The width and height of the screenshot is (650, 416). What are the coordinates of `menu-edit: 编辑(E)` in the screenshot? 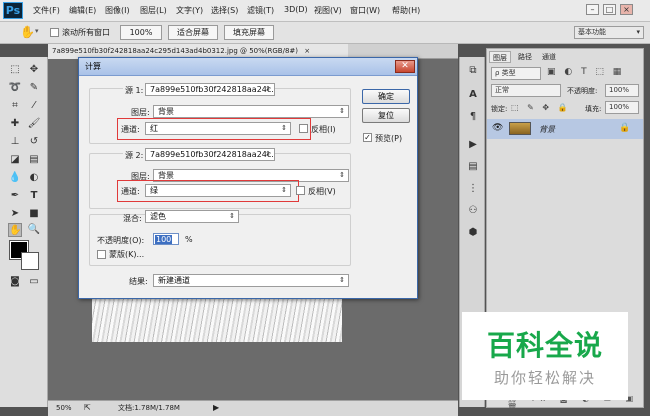 It's located at (82, 10).